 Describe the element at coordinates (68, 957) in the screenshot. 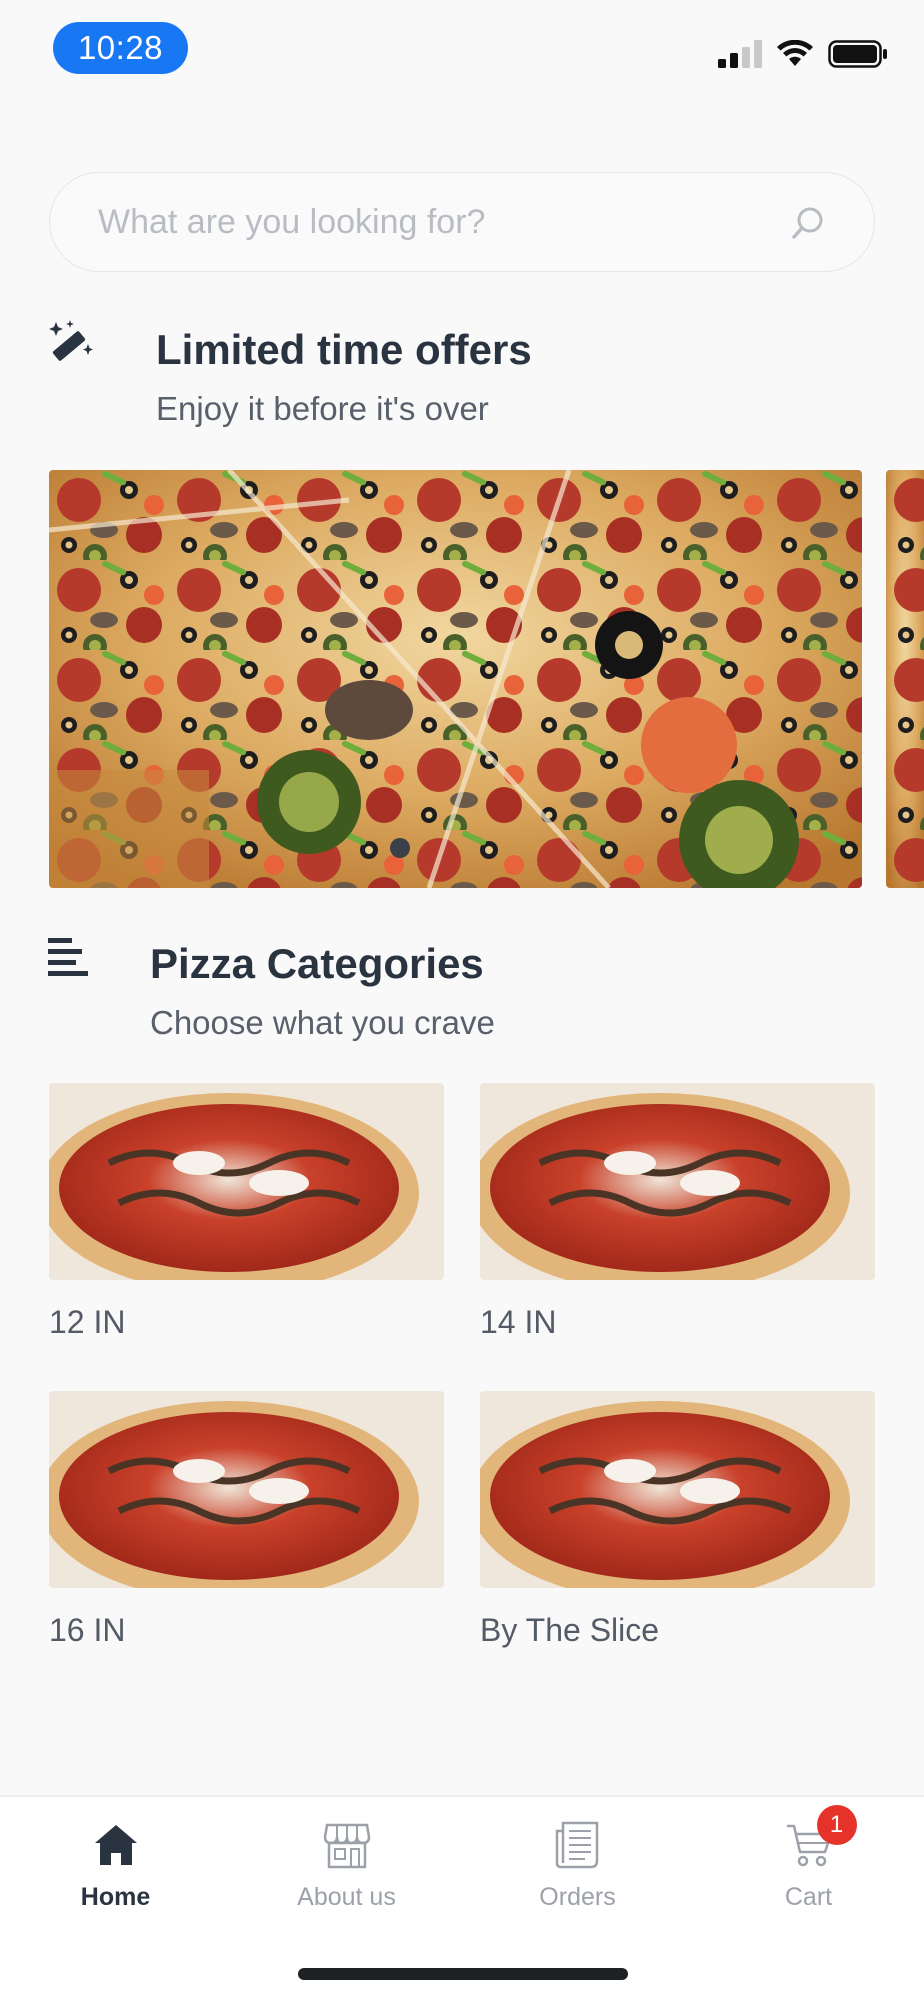

I see `list-icon` at that location.